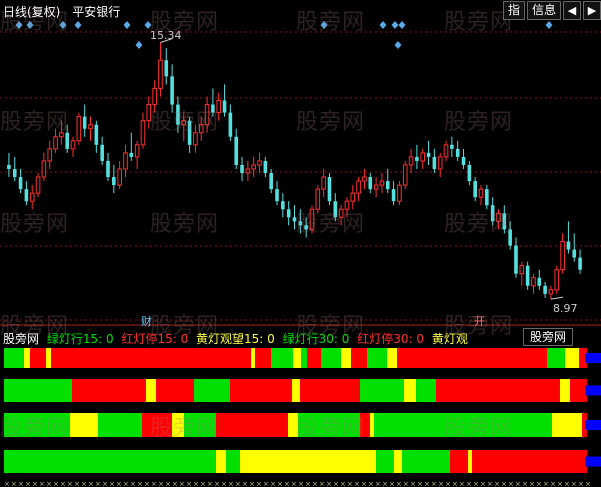 The width and height of the screenshot is (601, 487). Describe the element at coordinates (21, 339) in the screenshot. I see `indicator-source: 股旁网` at that location.